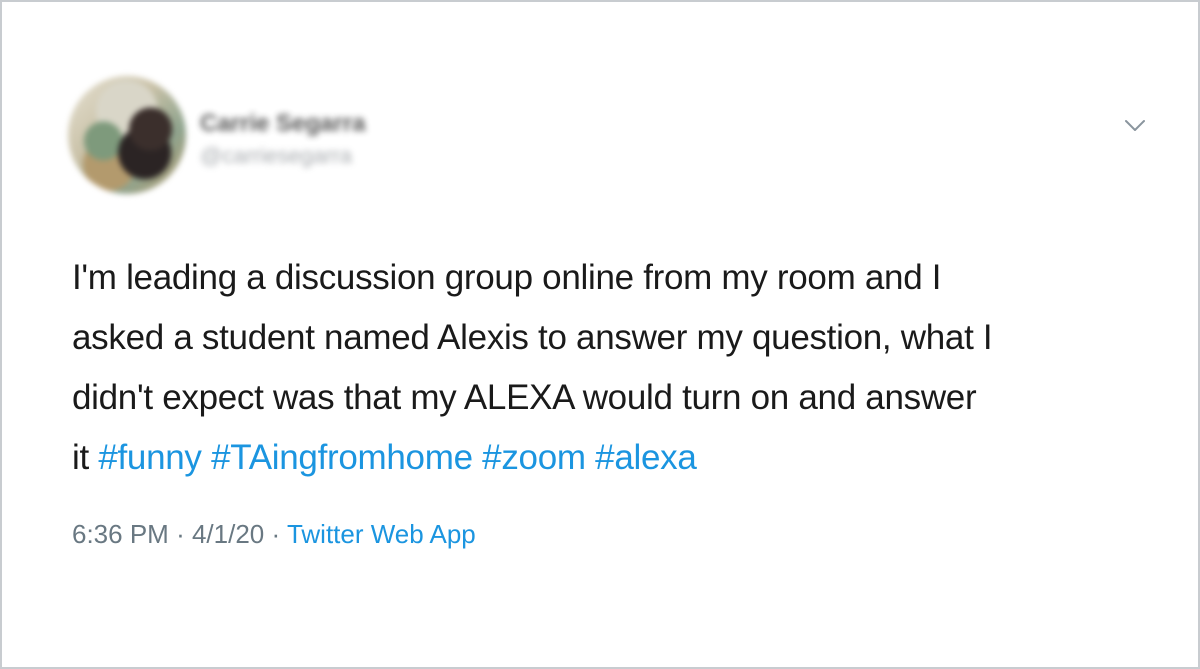 This screenshot has height=669, width=1200. Describe the element at coordinates (534, 457) in the screenshot. I see `hashtag-link: #zoom` at that location.